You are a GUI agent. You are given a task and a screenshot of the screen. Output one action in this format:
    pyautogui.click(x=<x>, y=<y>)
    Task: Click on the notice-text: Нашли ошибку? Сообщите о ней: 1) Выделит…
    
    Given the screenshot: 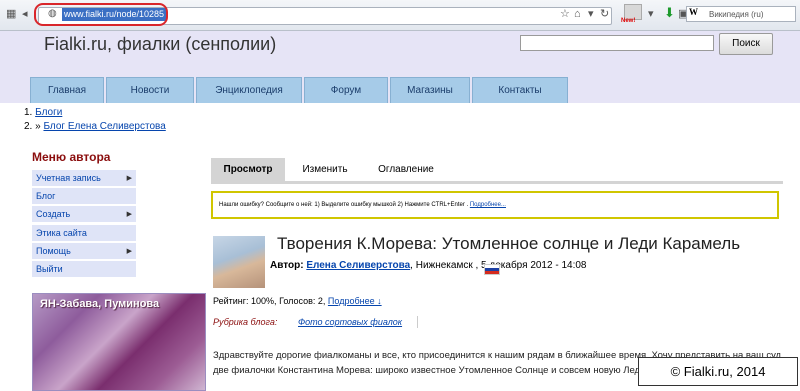 What is the action you would take?
    pyautogui.click(x=344, y=205)
    